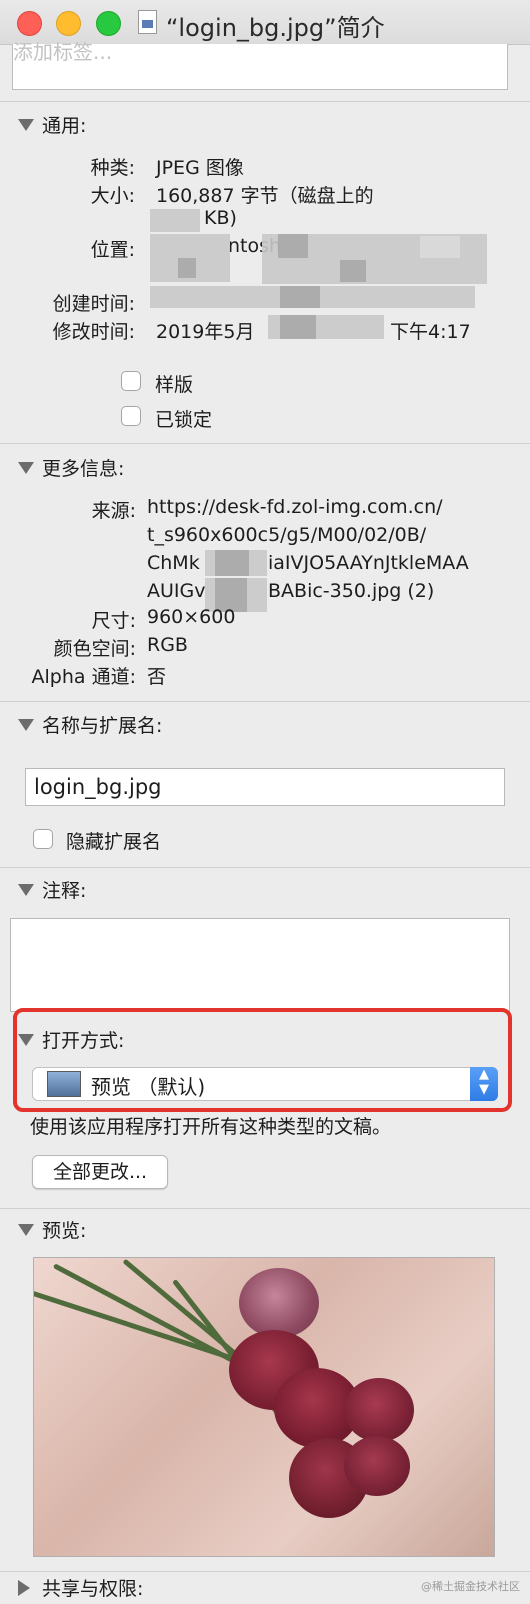  What do you see at coordinates (93, 332) in the screenshot?
I see `modified-label: 修改时间:` at bounding box center [93, 332].